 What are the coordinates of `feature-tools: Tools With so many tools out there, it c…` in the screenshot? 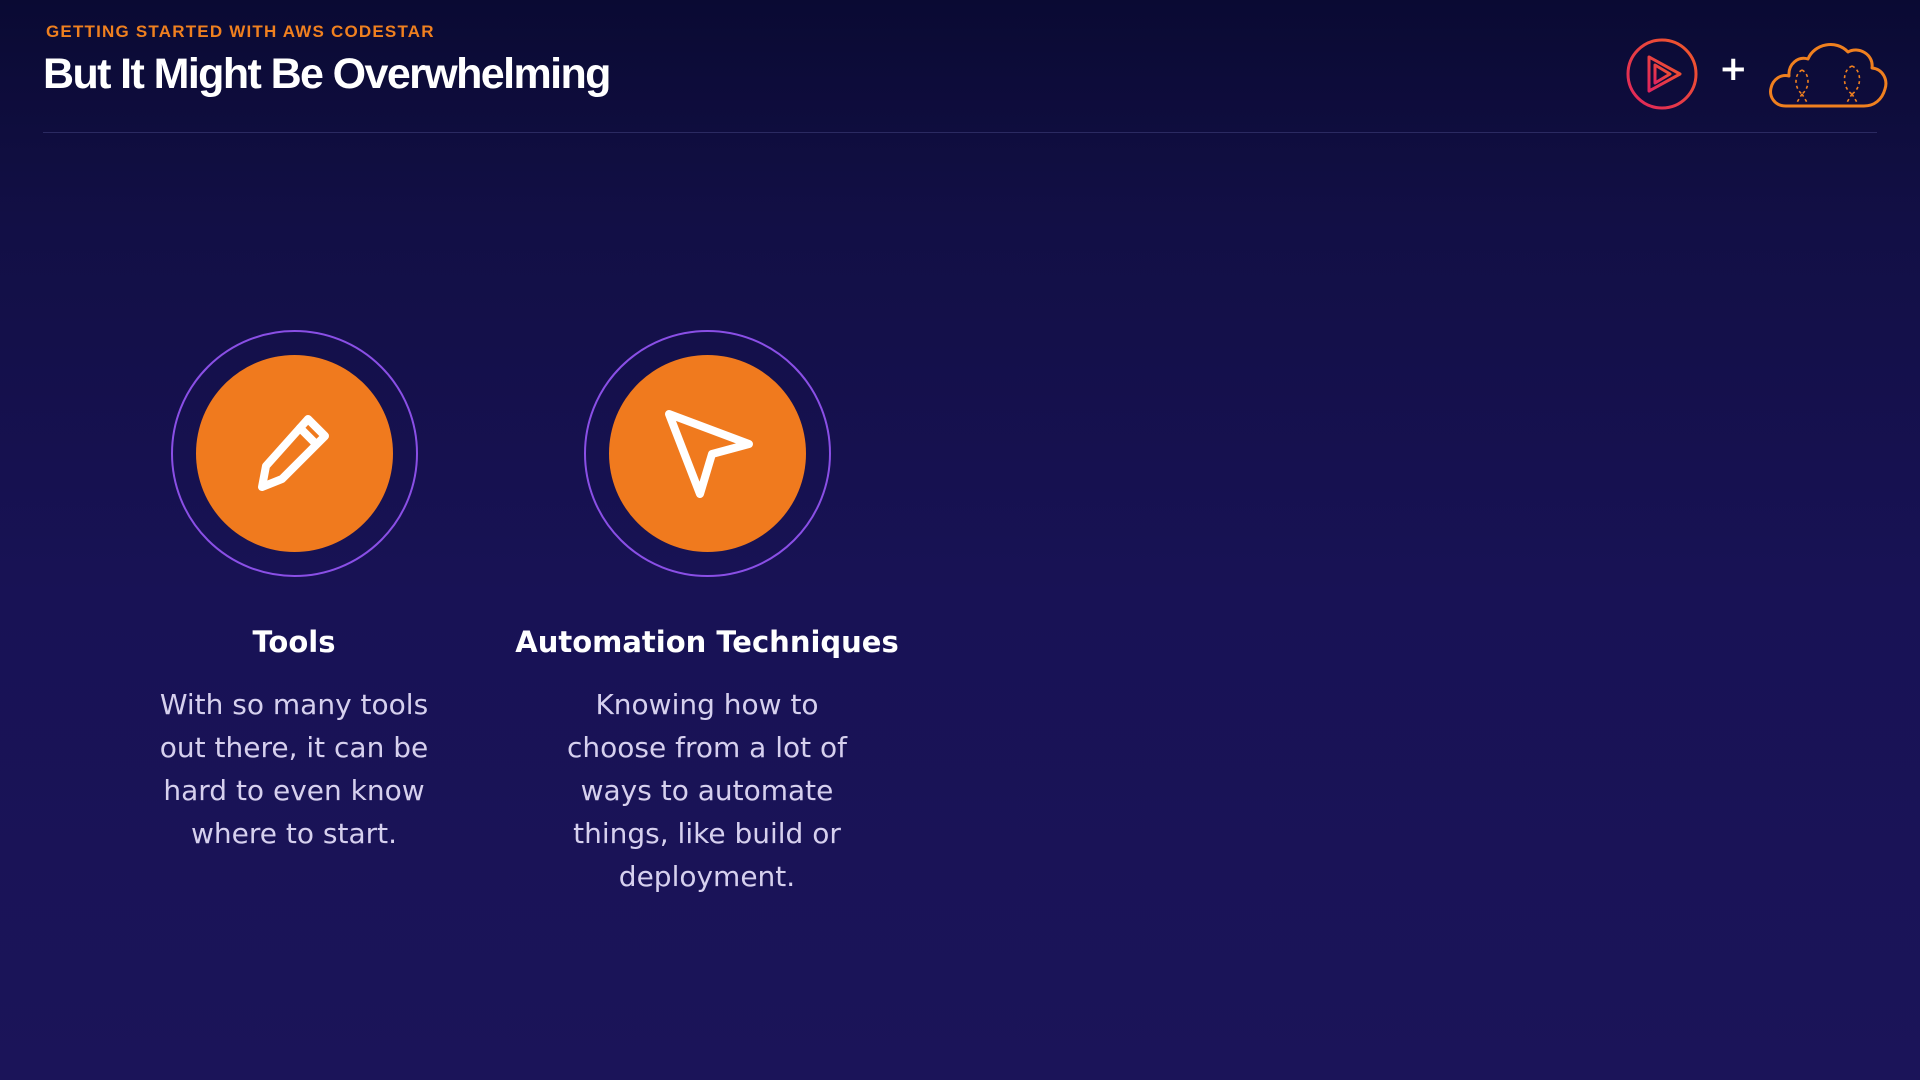 It's located at (294, 592).